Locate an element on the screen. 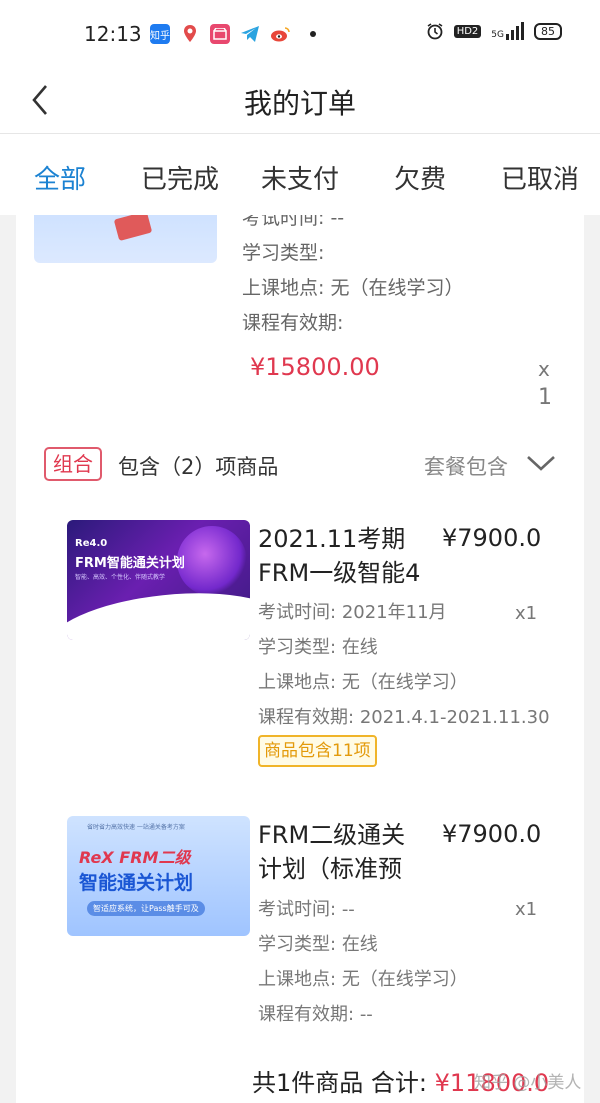 This screenshot has height=1103, width=600. hd-icon: HD2 is located at coordinates (467, 31).